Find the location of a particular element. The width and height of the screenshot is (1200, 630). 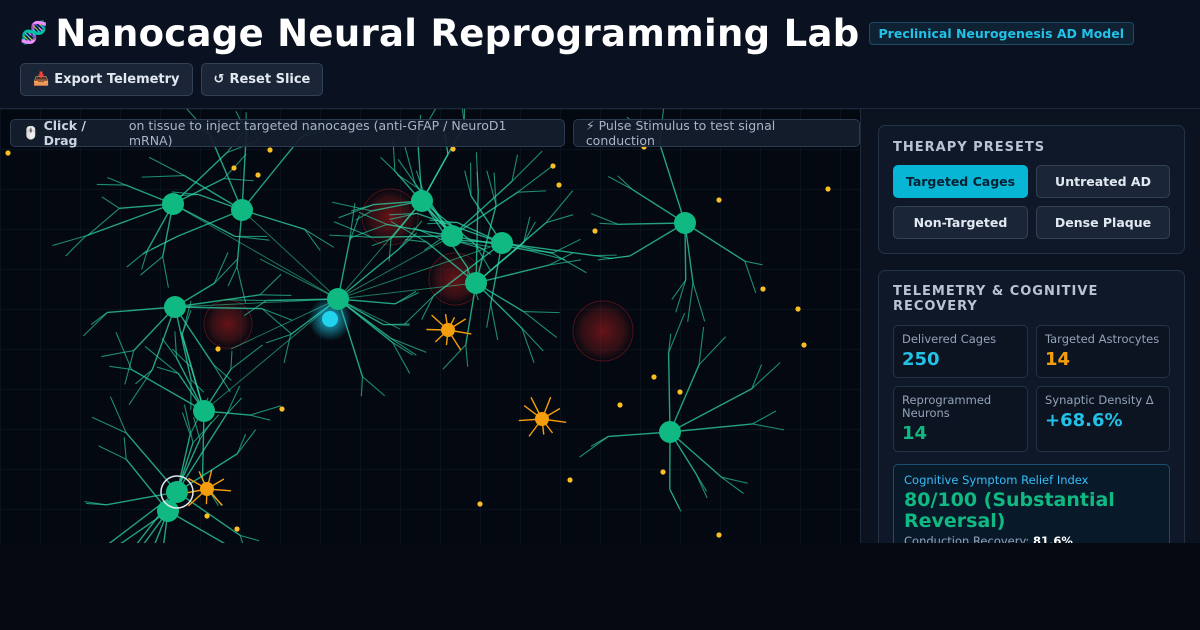

bottom-strip is located at coordinates (600, 586).